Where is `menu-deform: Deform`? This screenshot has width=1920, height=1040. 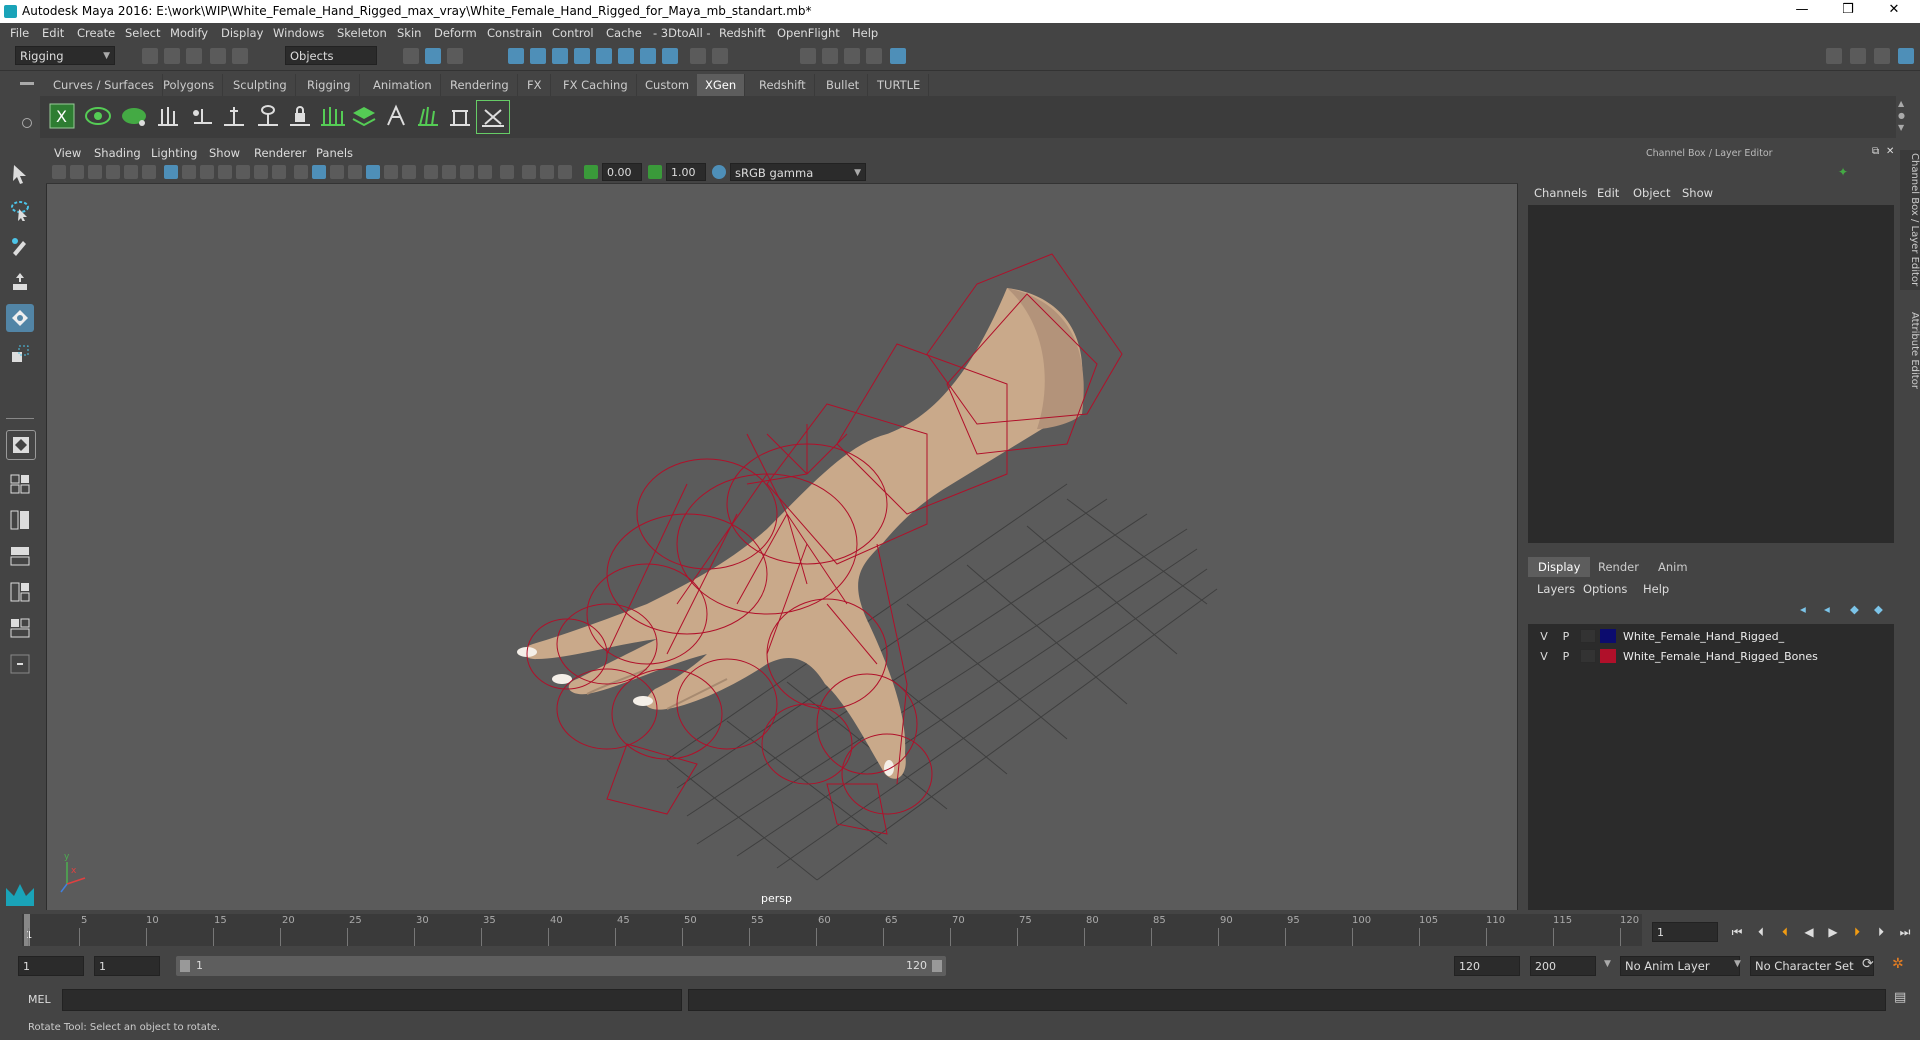 menu-deform: Deform is located at coordinates (455, 33).